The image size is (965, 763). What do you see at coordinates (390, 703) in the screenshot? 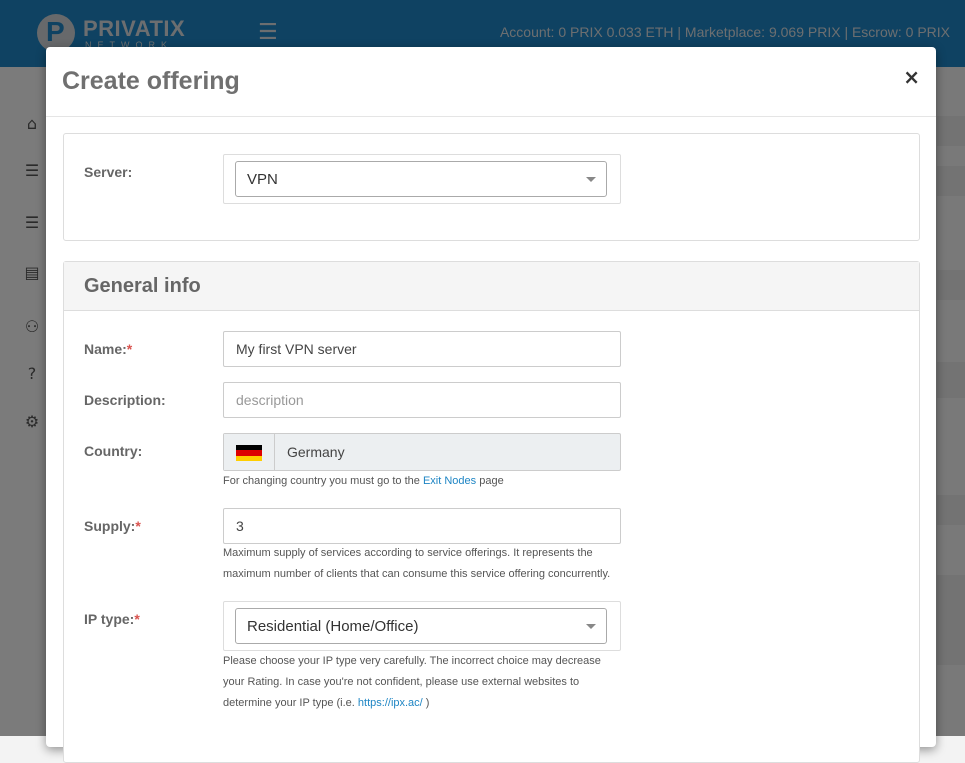
I see `ipx-link: https://ipx.ac/` at bounding box center [390, 703].